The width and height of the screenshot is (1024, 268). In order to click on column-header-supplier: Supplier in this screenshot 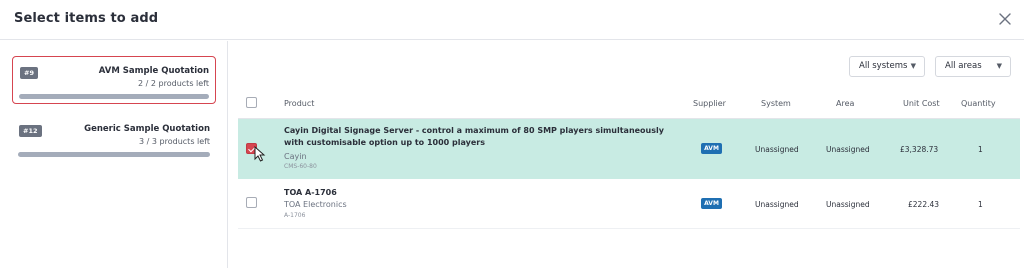, I will do `click(709, 103)`.